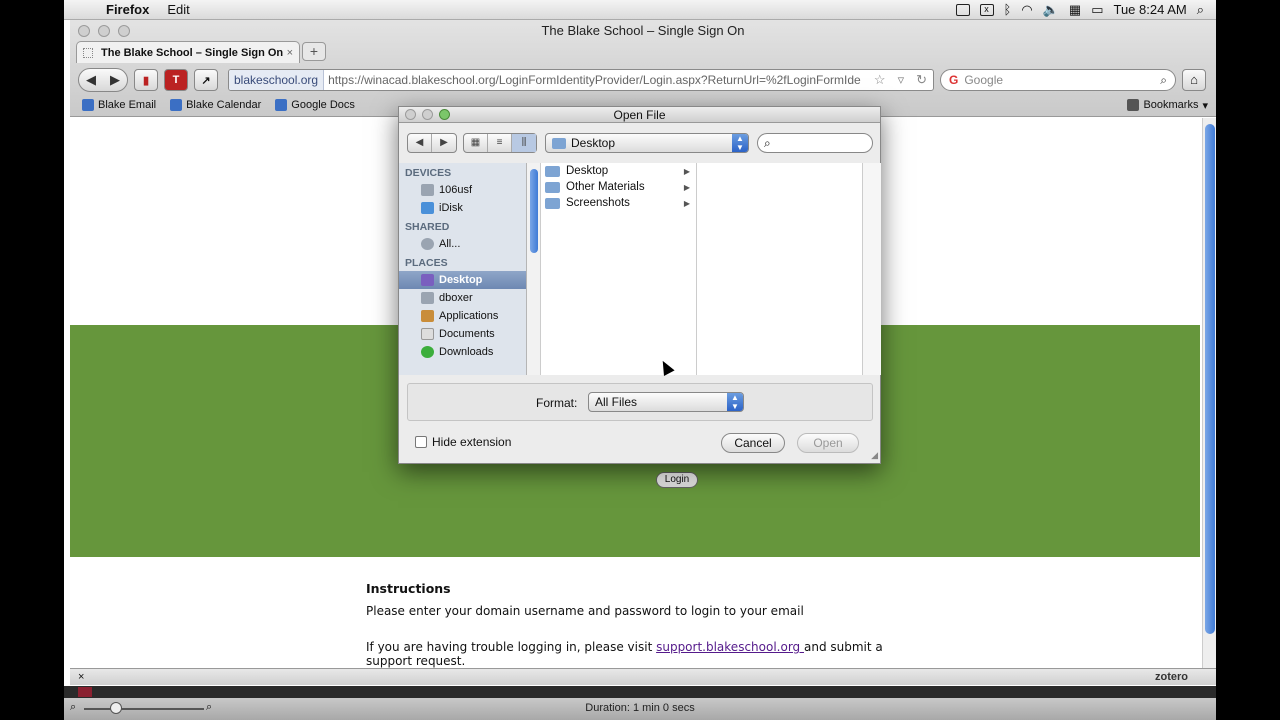 The width and height of the screenshot is (1280, 720). I want to click on bookmark-blake-calendar: Blake Calendar, so click(215, 105).